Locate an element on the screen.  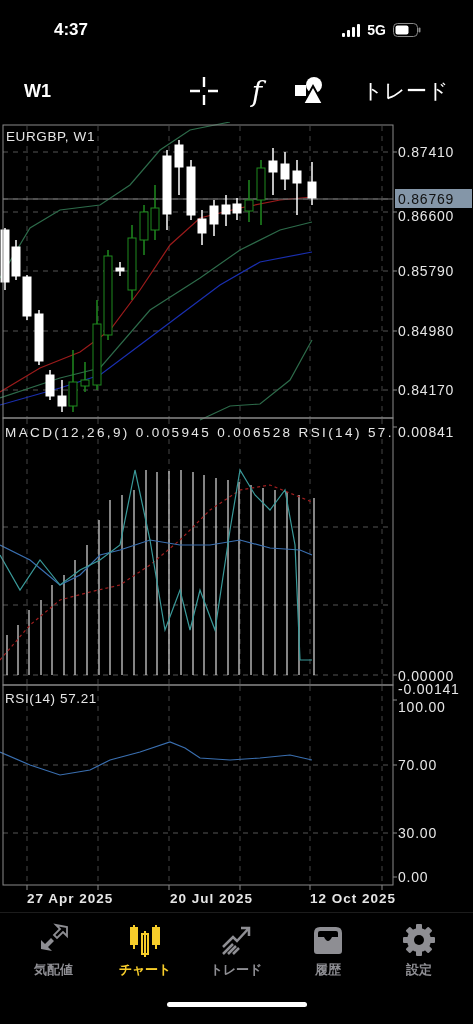
signal-icon is located at coordinates (352, 30).